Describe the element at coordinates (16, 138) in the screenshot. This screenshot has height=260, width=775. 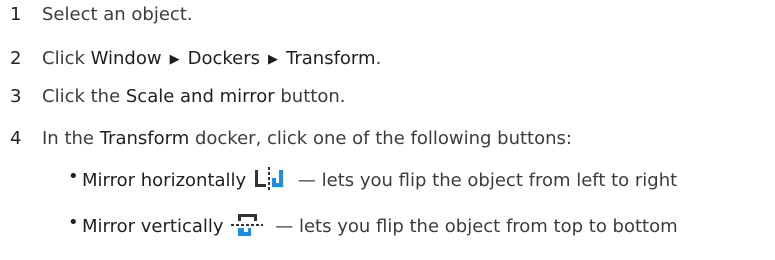
I see `step-number: 4` at that location.